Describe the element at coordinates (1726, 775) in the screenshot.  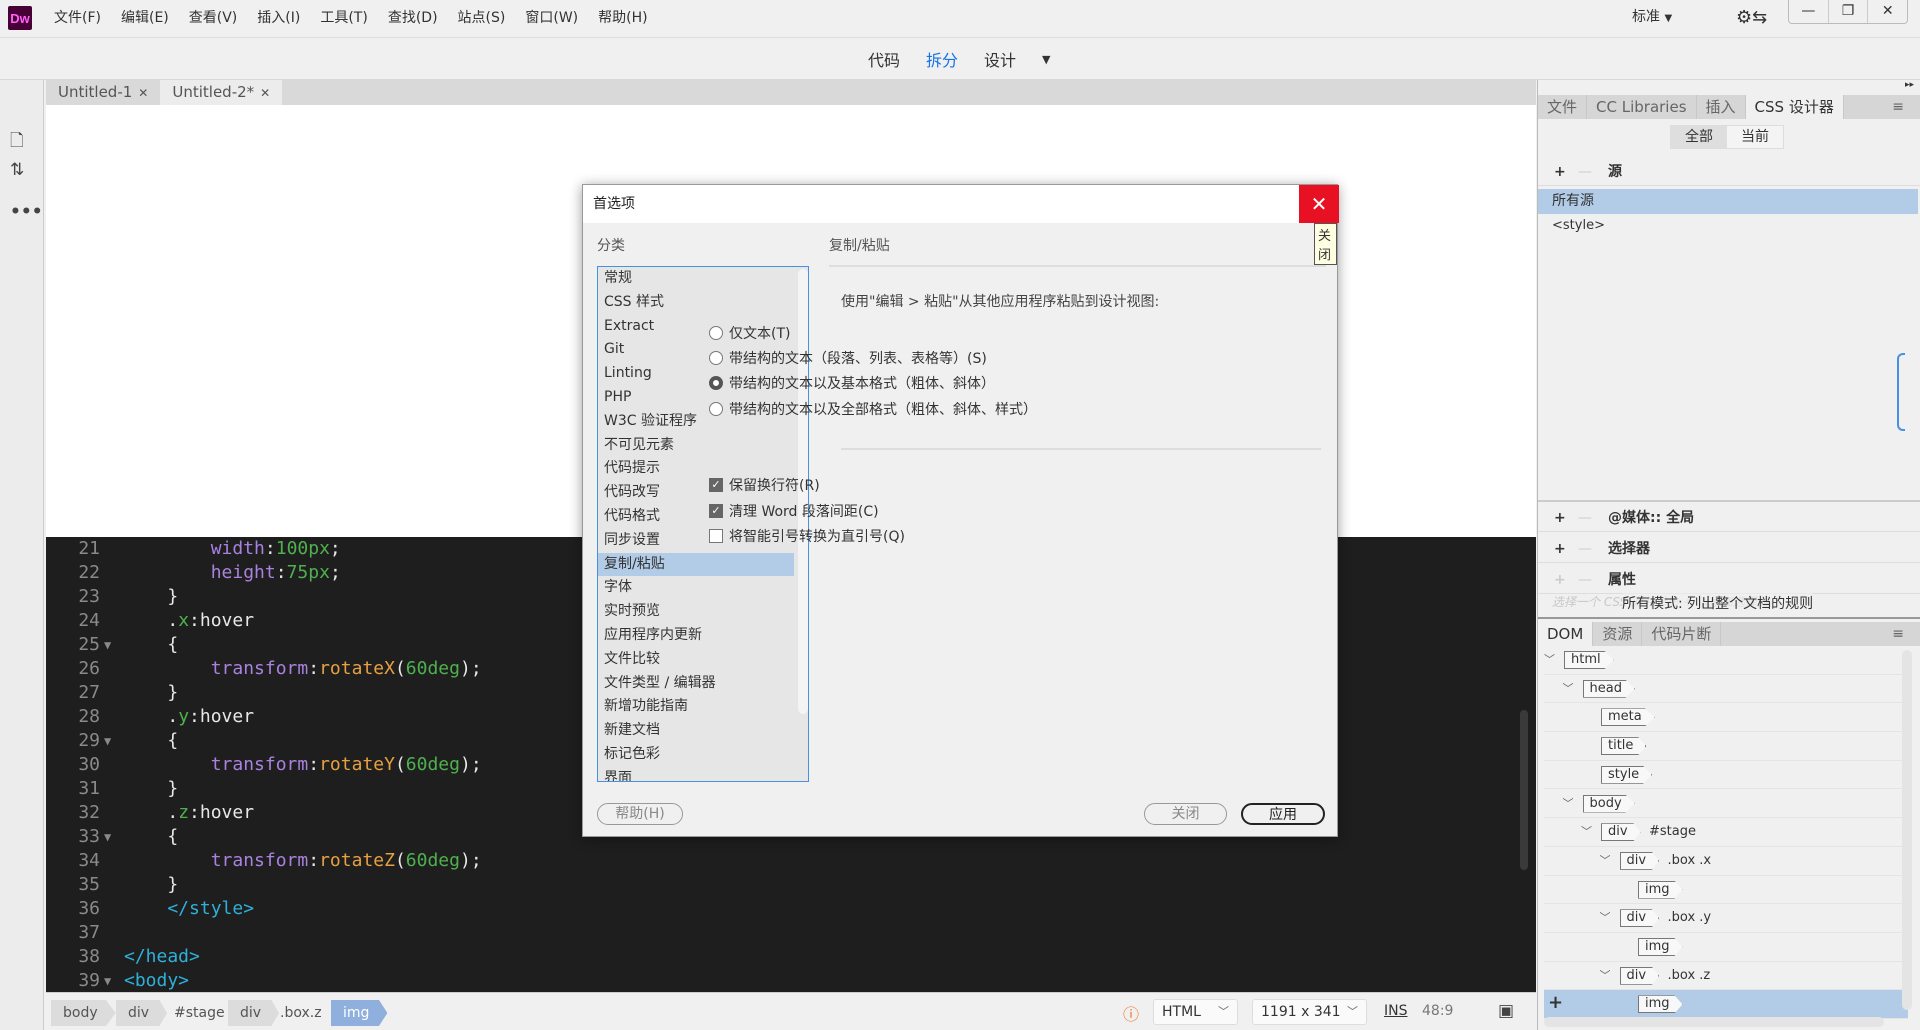
I see `dom-node-style: style` at that location.